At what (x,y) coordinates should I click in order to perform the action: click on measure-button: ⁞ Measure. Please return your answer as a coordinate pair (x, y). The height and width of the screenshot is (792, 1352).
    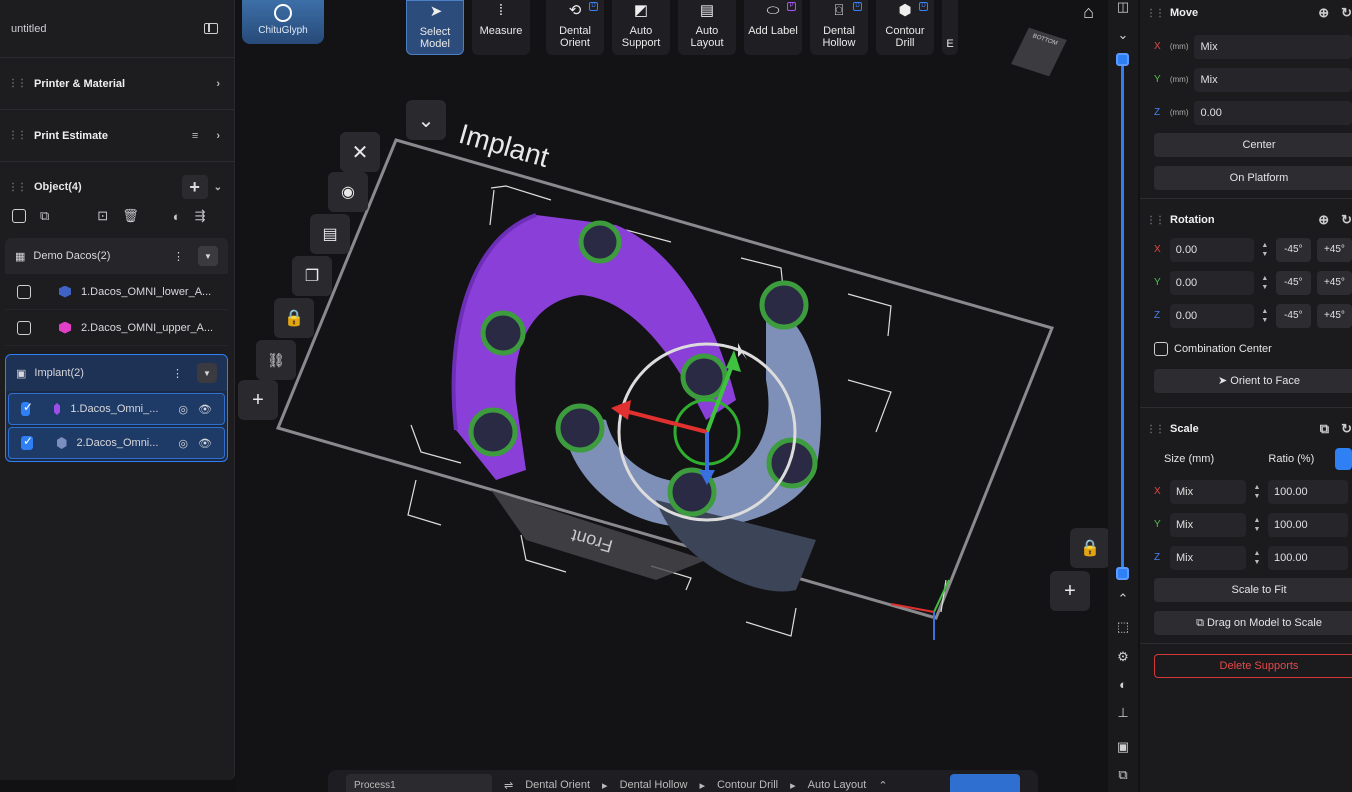
    Looking at the image, I should click on (501, 27).